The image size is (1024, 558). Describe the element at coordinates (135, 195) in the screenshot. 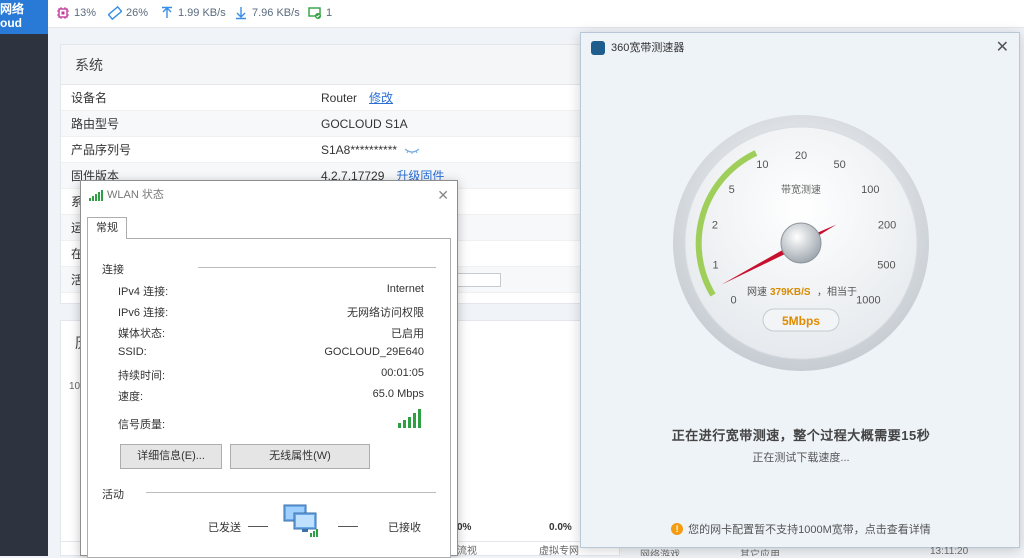

I see `wlan-dialog-title: WLAN 状态` at that location.